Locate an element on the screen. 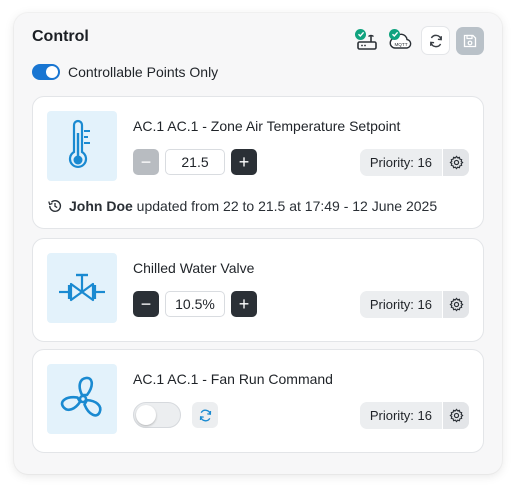 This screenshot has width=516, height=494. setpoint-stepper: − 21.5 + is located at coordinates (195, 162).